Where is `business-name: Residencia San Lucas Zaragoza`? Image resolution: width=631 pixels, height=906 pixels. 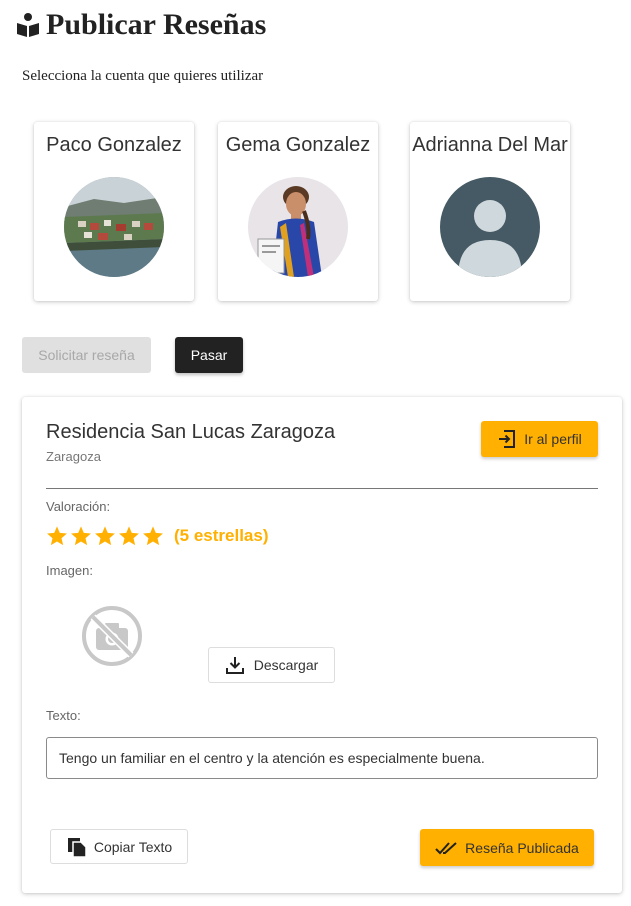 business-name: Residencia San Lucas Zaragoza is located at coordinates (191, 432).